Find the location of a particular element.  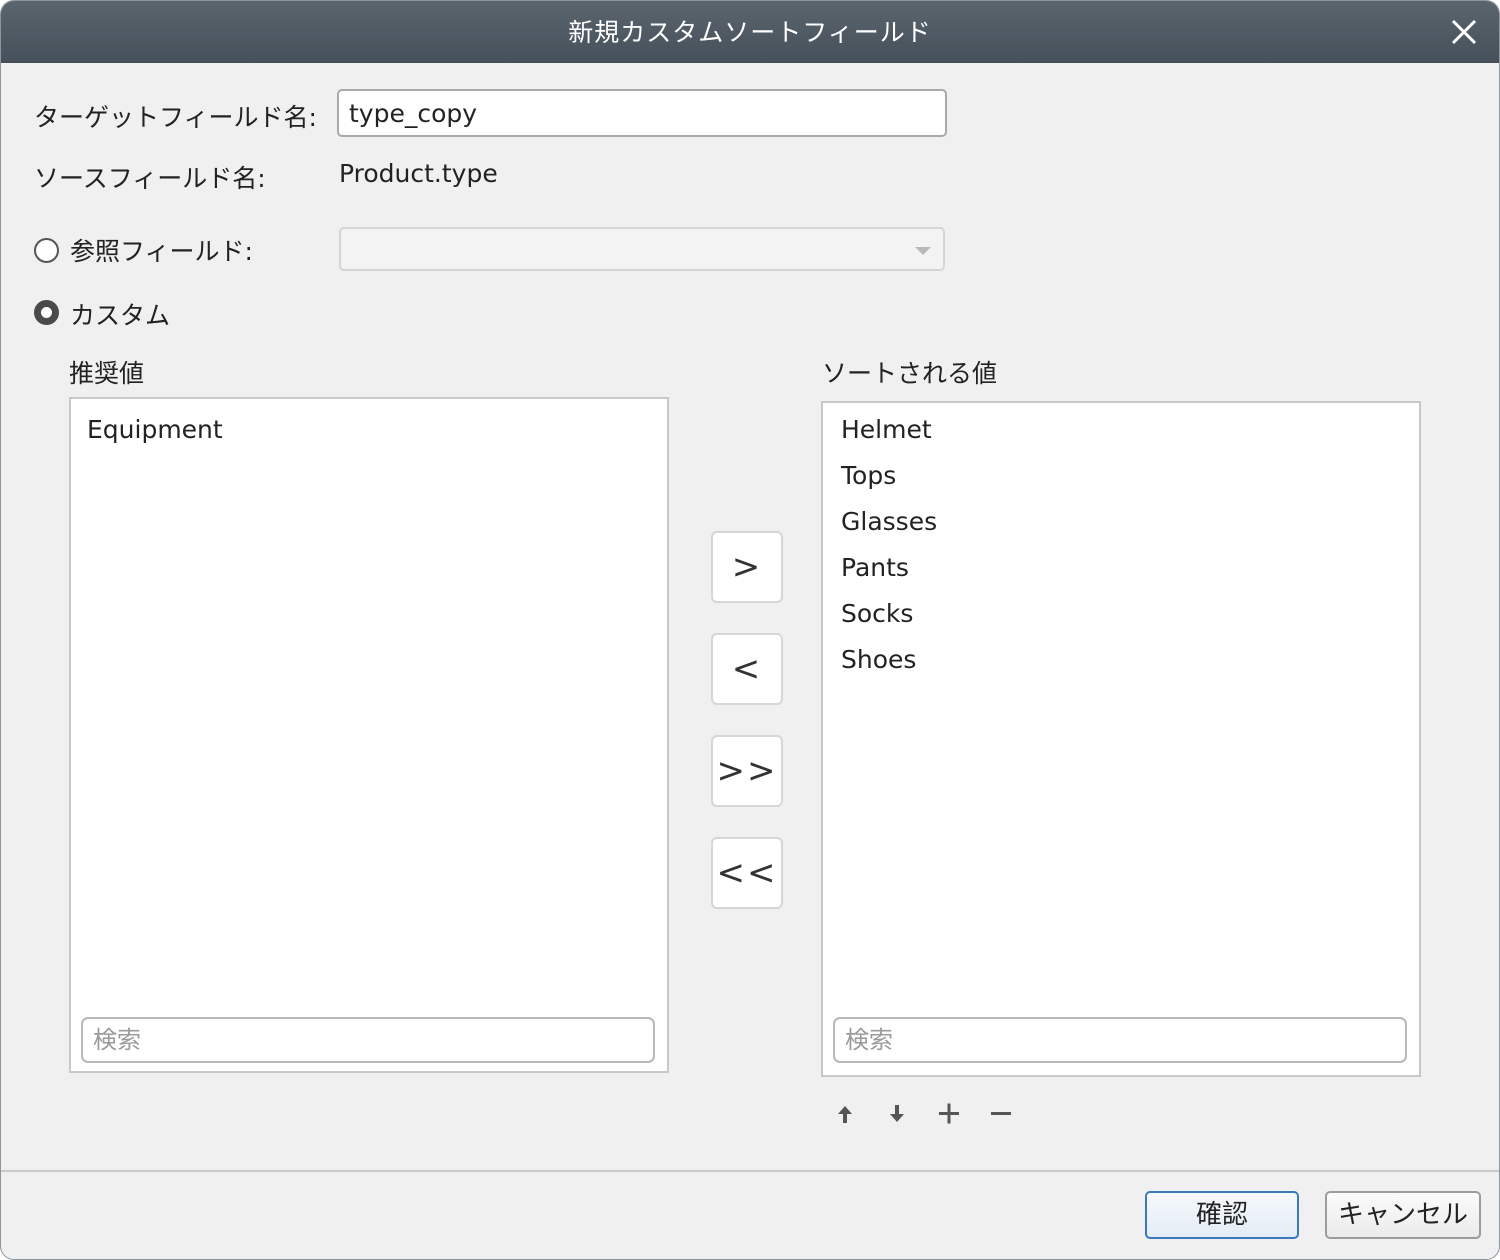

move-all-right-button: >> is located at coordinates (747, 771).